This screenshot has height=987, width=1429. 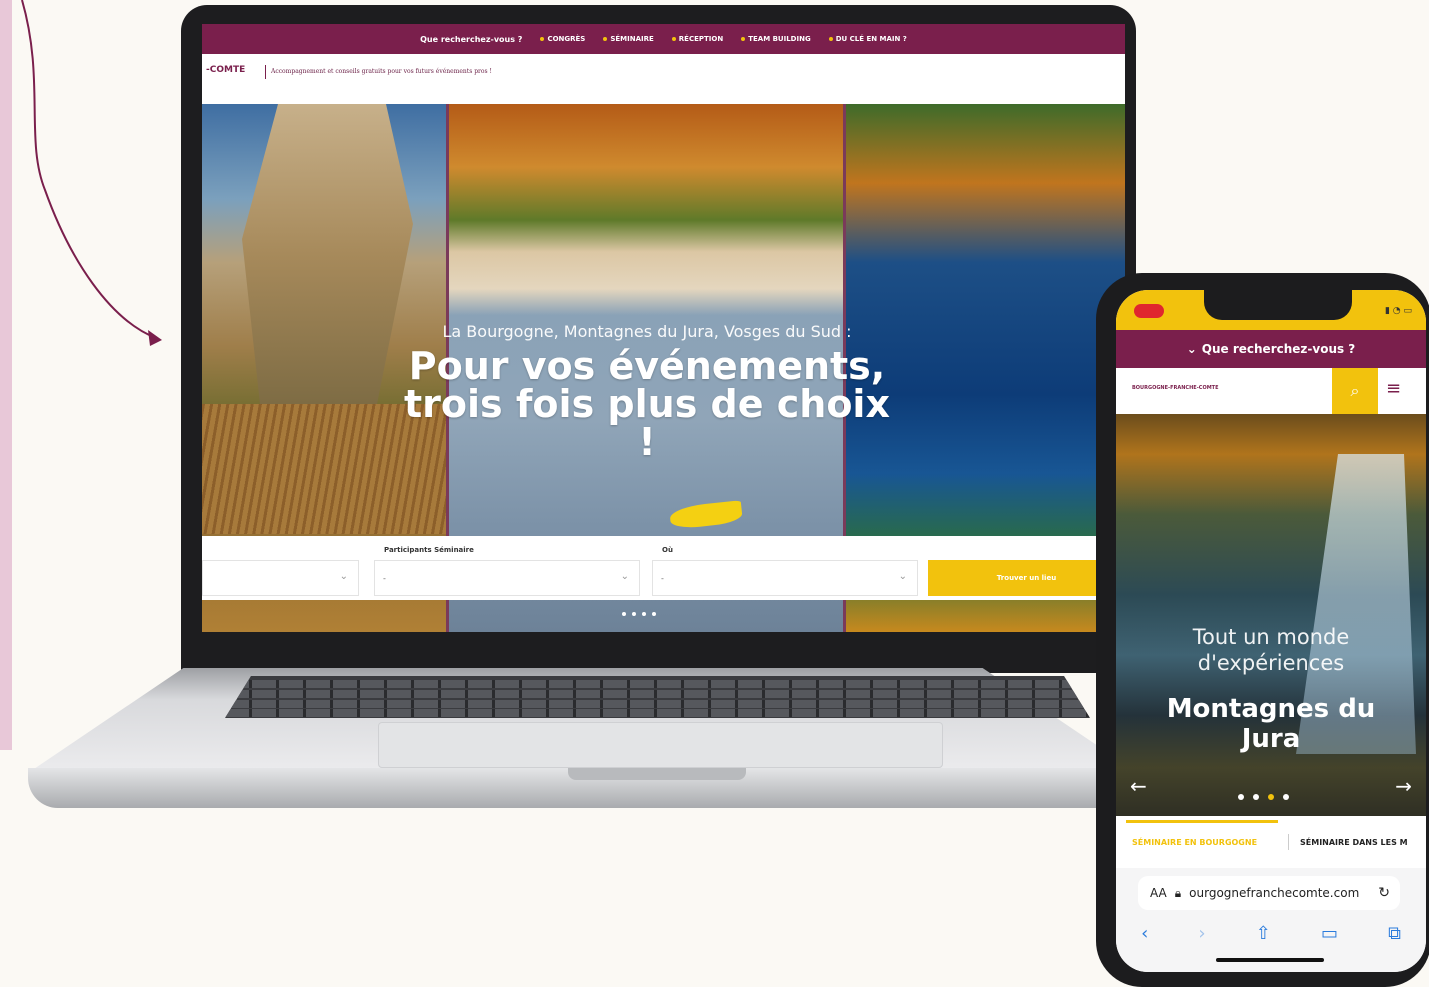 I want to click on tab-seminaire-bourgogne: SÉMINAIRE EN BOURGOGNE, so click(x=1194, y=842).